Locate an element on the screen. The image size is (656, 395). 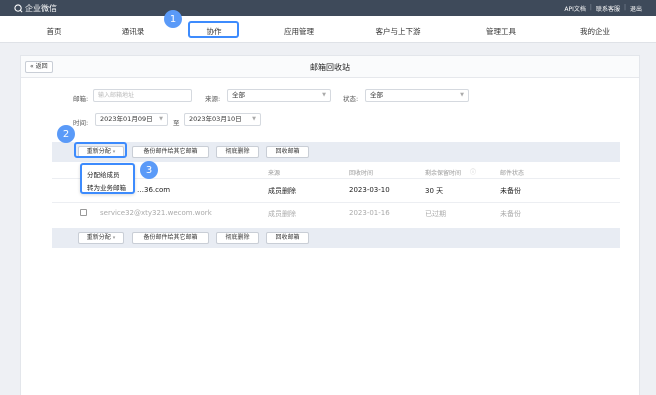
date-from-select: 2023年01月09日 ▼ is located at coordinates (131, 119).